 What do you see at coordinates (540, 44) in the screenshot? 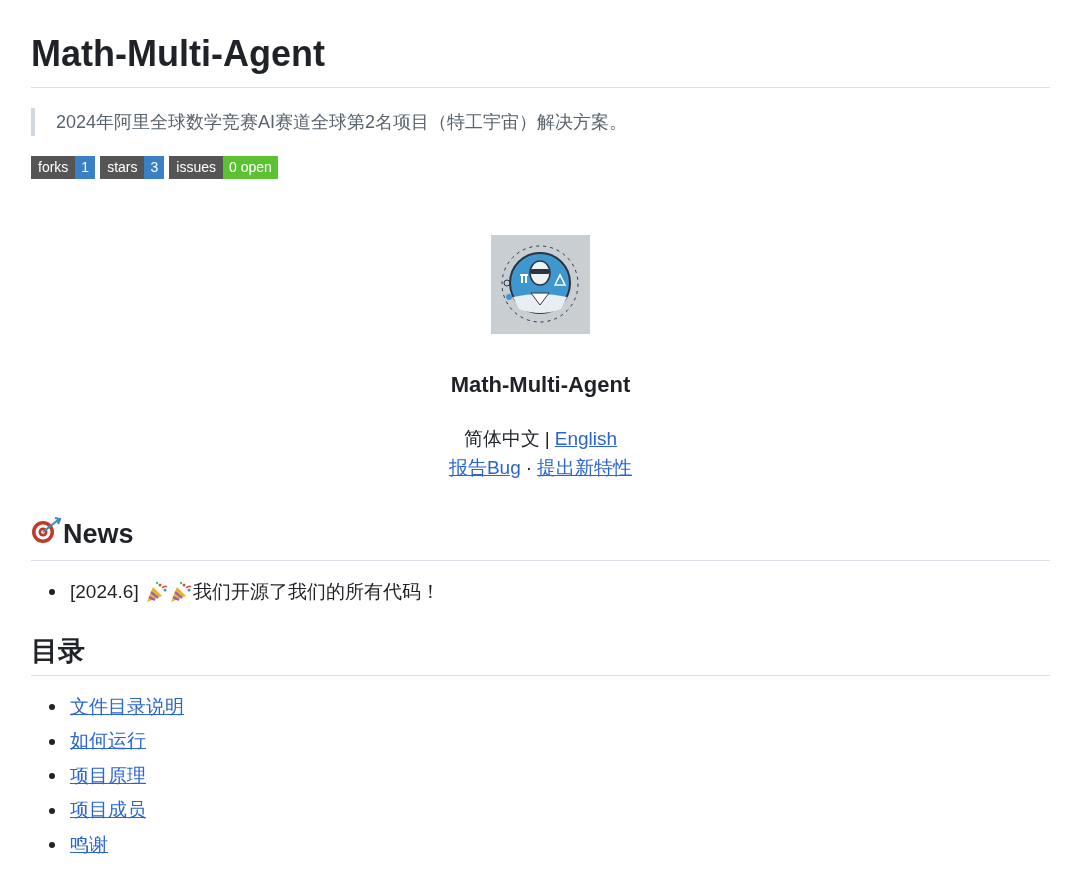
I see `page-title: Math-Multi-Agent` at bounding box center [540, 44].